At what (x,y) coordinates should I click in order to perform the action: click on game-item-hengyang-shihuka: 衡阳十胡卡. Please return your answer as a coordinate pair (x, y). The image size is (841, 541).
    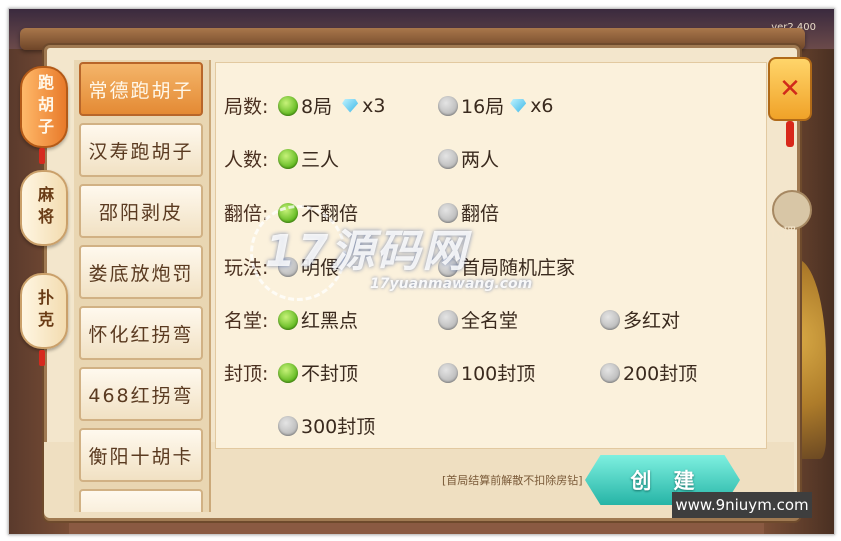
    Looking at the image, I should click on (141, 455).